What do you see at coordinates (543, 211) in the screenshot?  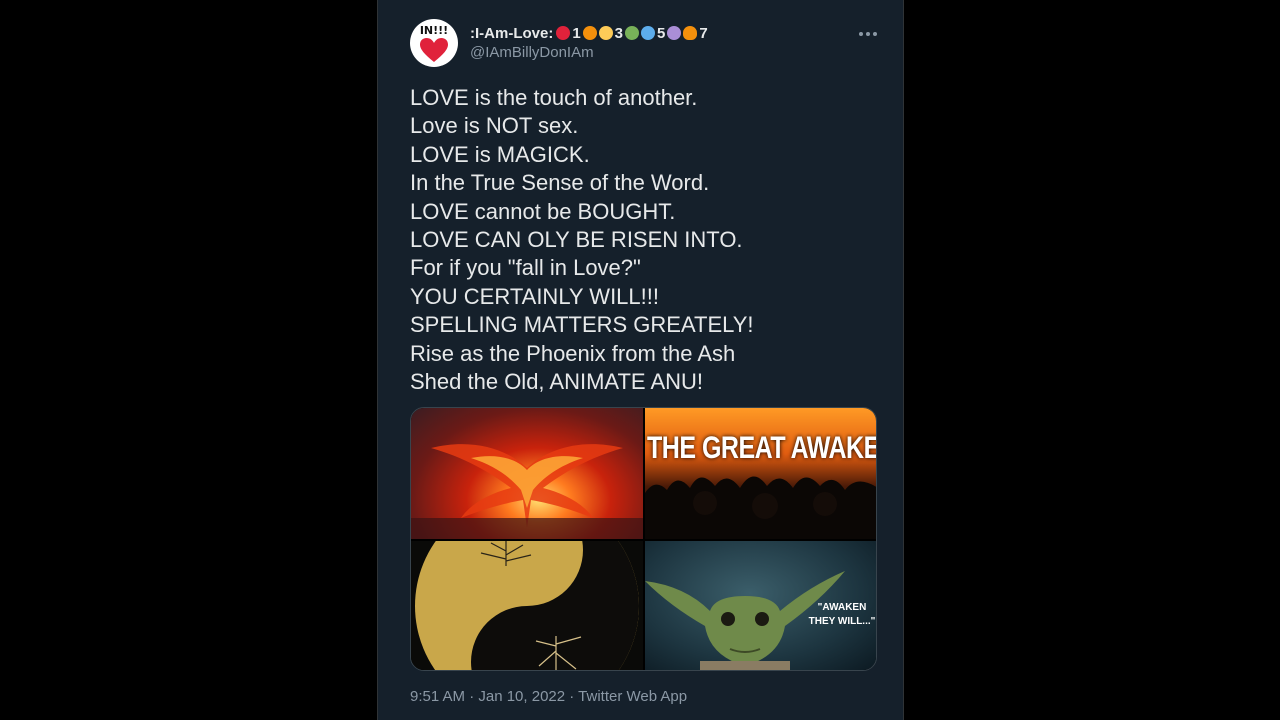 I see `tweet-line: LOVE cannot be BOUGHT.` at bounding box center [543, 211].